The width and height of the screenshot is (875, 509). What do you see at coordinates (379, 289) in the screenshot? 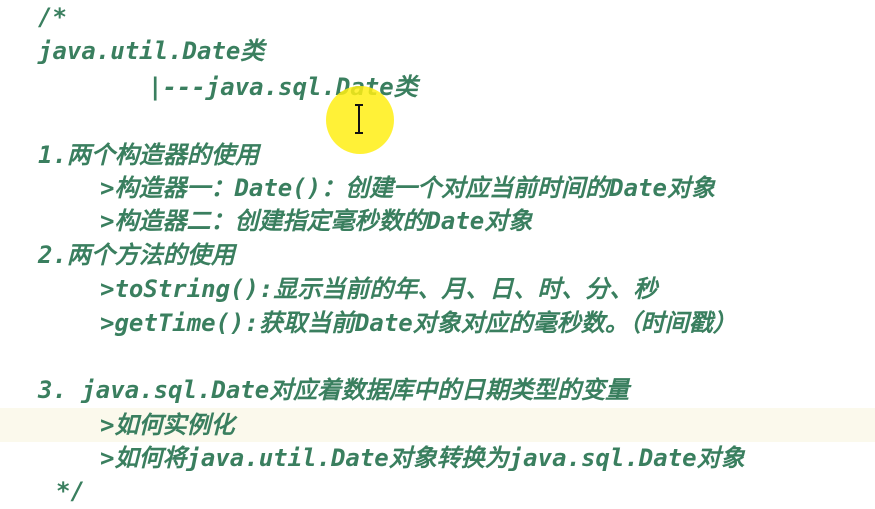
I see `comment-line-8: >toString():显示当前的年、月、日、时、分、秒` at bounding box center [379, 289].